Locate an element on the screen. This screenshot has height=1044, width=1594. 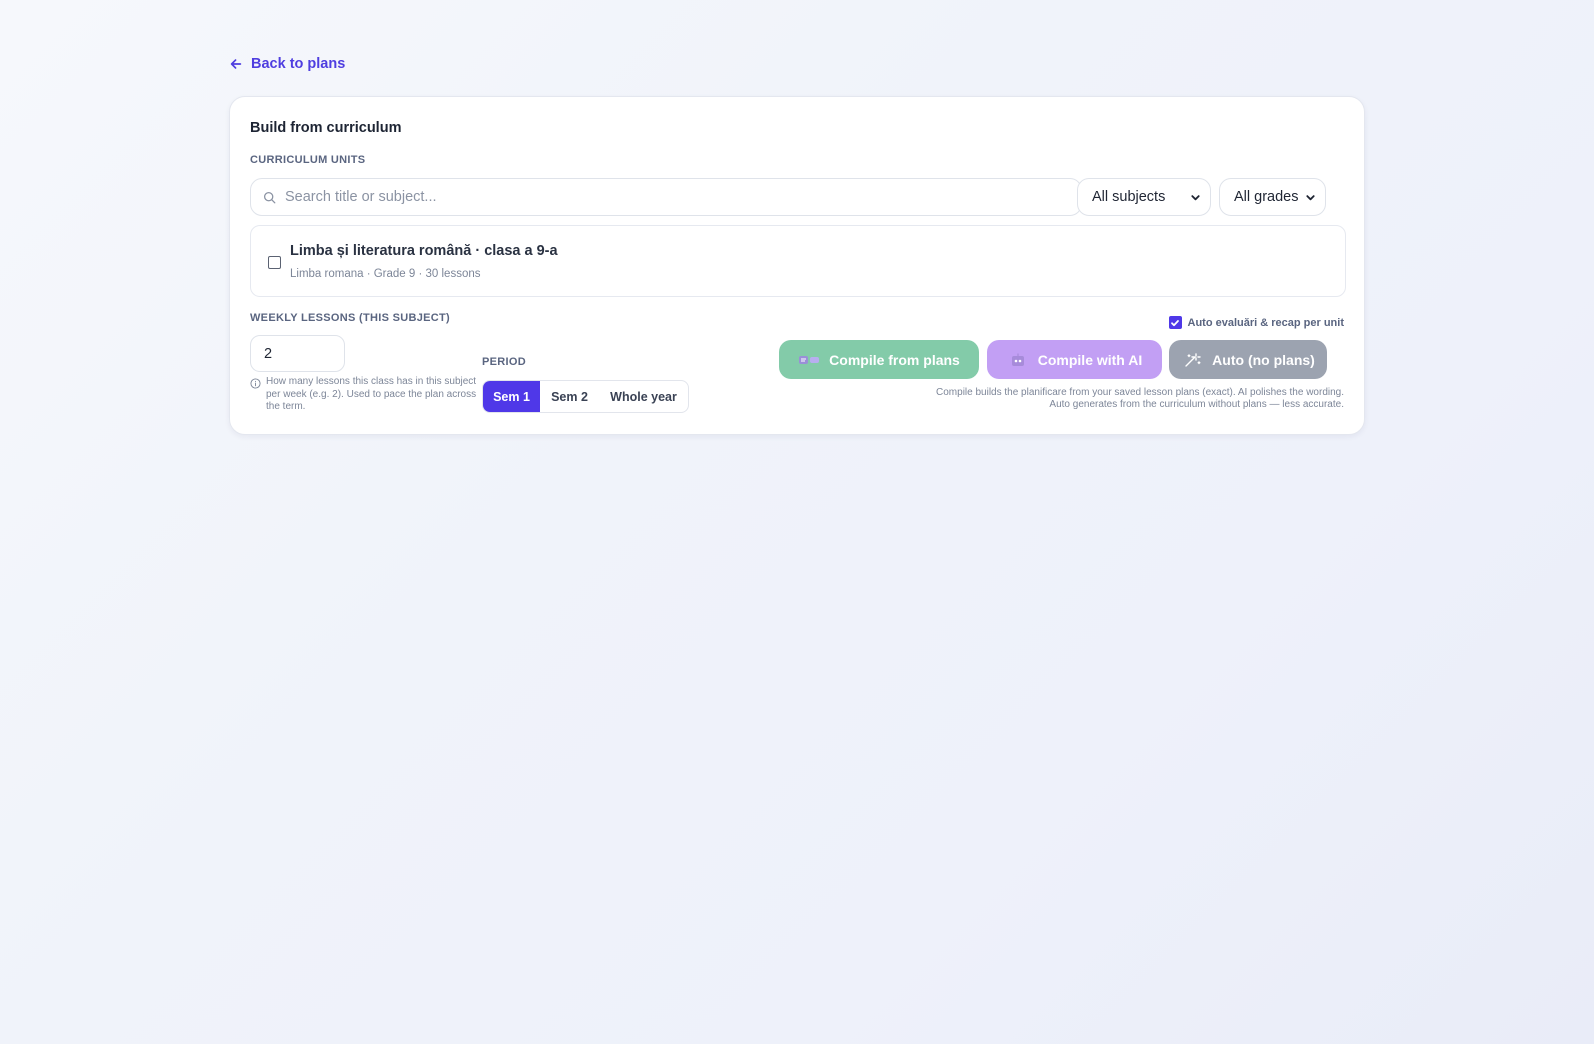
search-field is located at coordinates (666, 197).